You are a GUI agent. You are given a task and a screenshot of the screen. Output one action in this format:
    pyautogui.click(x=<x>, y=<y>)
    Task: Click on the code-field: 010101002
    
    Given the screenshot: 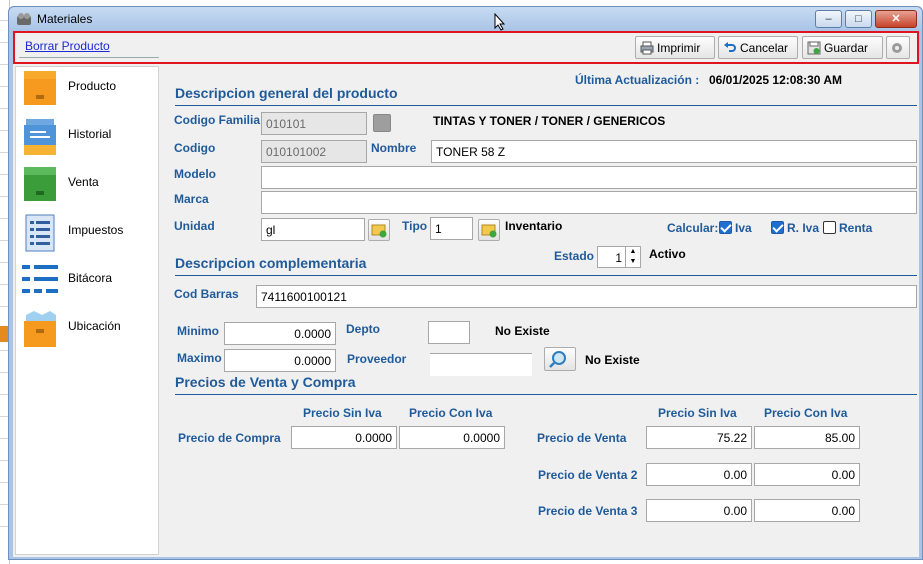 What is the action you would take?
    pyautogui.click(x=314, y=151)
    